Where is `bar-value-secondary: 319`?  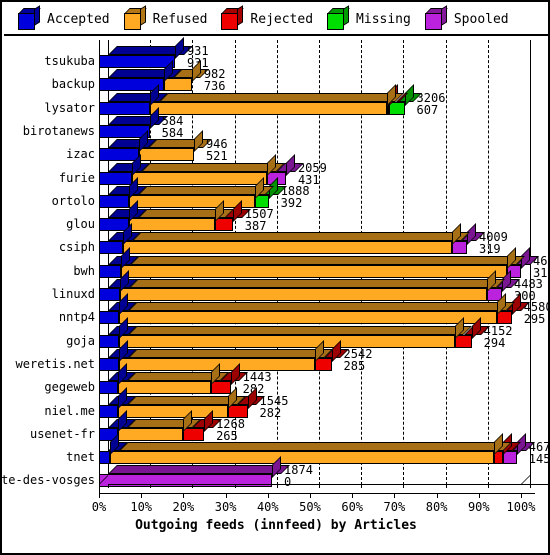
bar-value-secondary: 319 is located at coordinates (489, 249).